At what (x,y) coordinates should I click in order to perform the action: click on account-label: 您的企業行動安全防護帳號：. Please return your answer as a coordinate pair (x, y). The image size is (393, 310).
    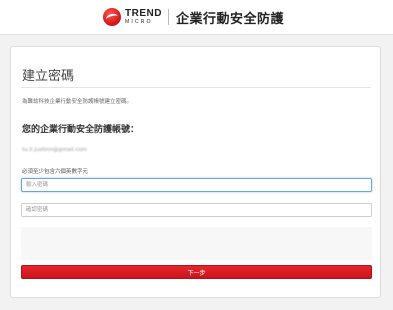
    Looking at the image, I should click on (81, 130).